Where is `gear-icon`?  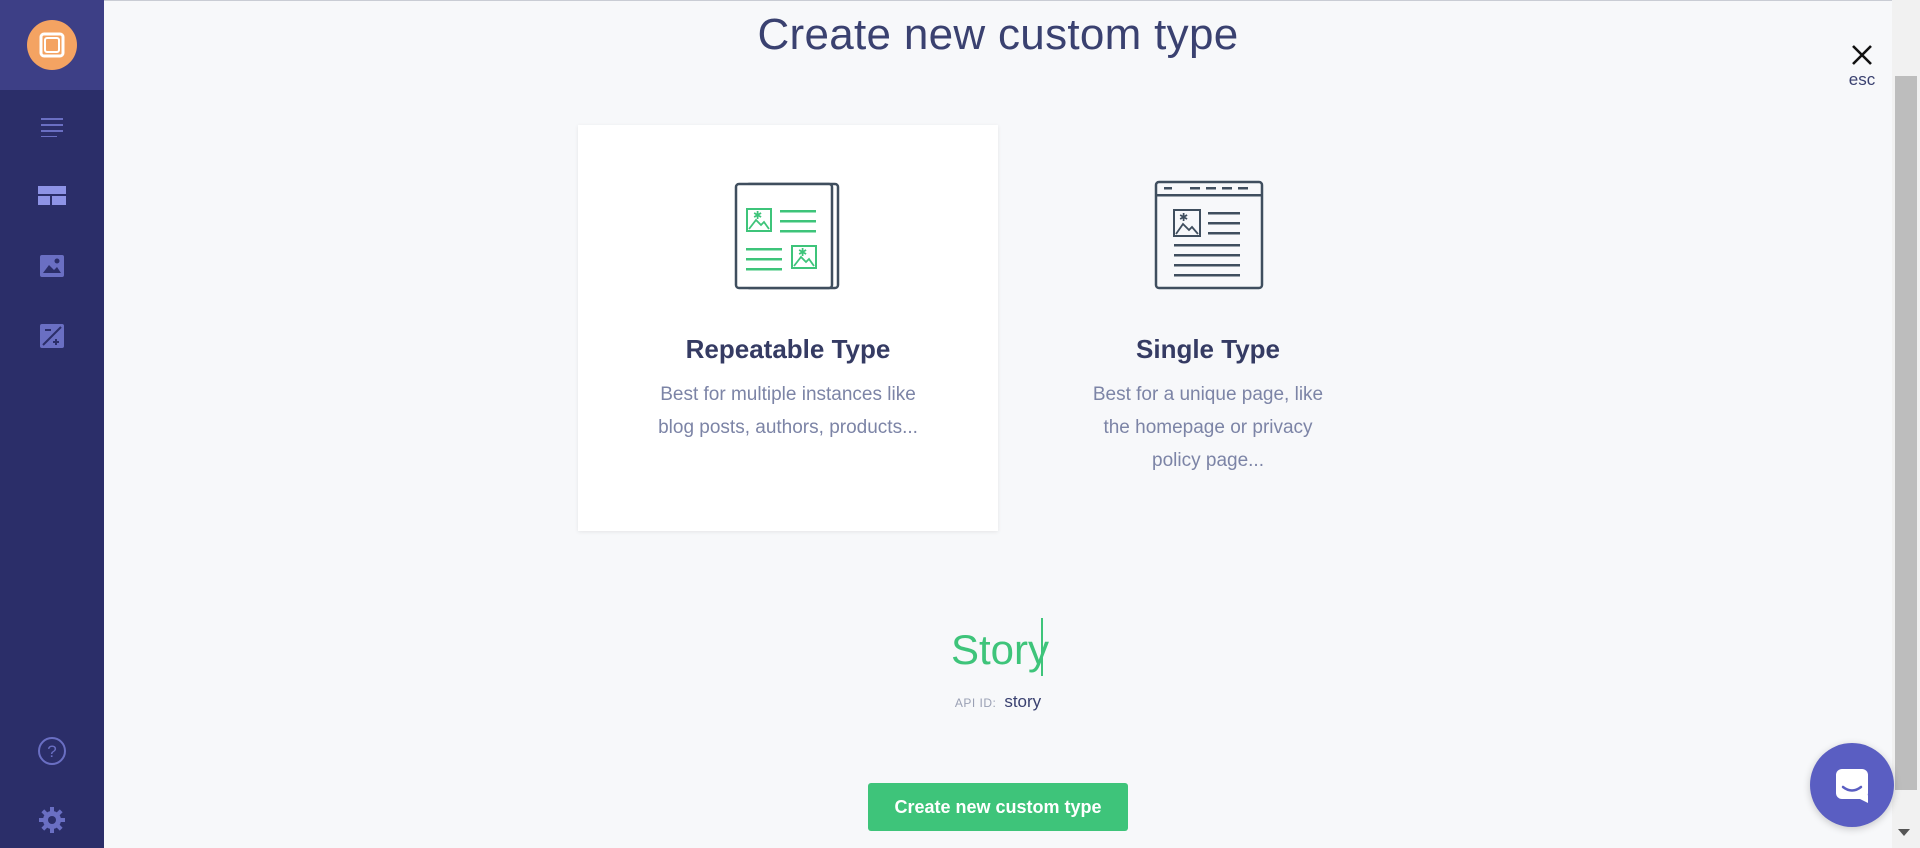
gear-icon is located at coordinates (52, 820).